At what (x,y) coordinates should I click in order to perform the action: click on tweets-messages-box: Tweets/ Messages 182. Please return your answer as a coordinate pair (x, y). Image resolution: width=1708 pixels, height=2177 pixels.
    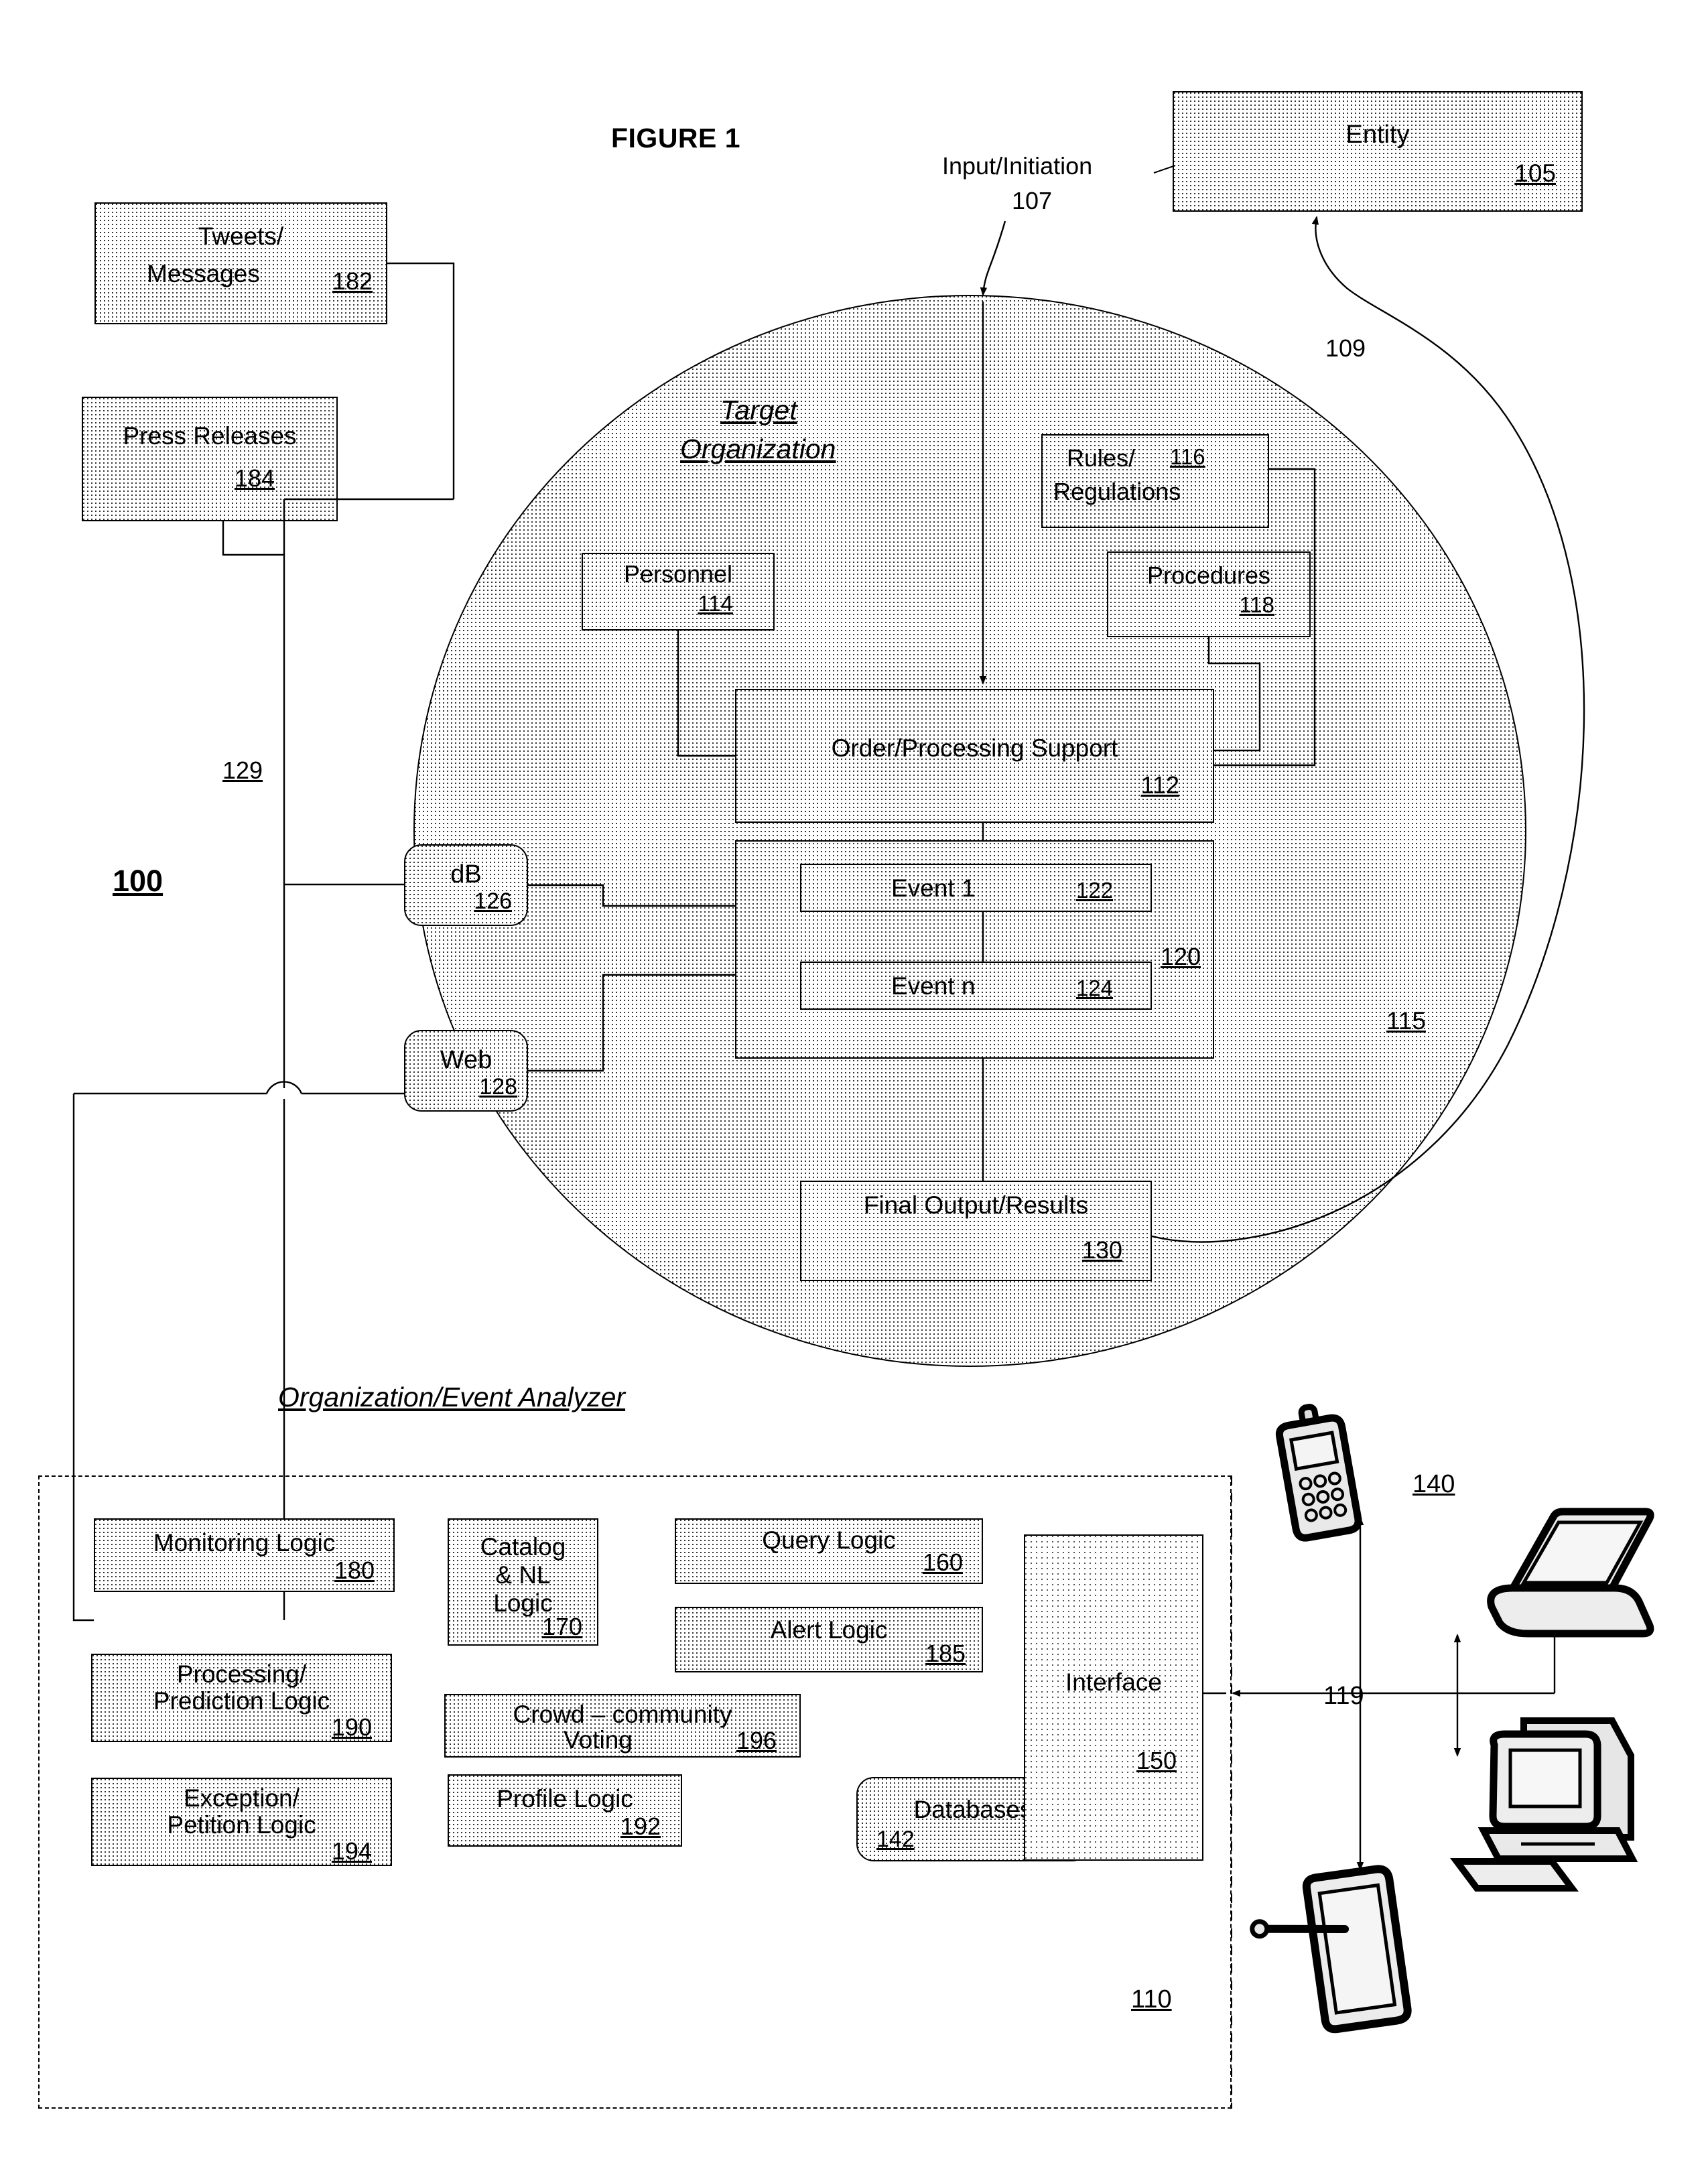
    Looking at the image, I should click on (240, 263).